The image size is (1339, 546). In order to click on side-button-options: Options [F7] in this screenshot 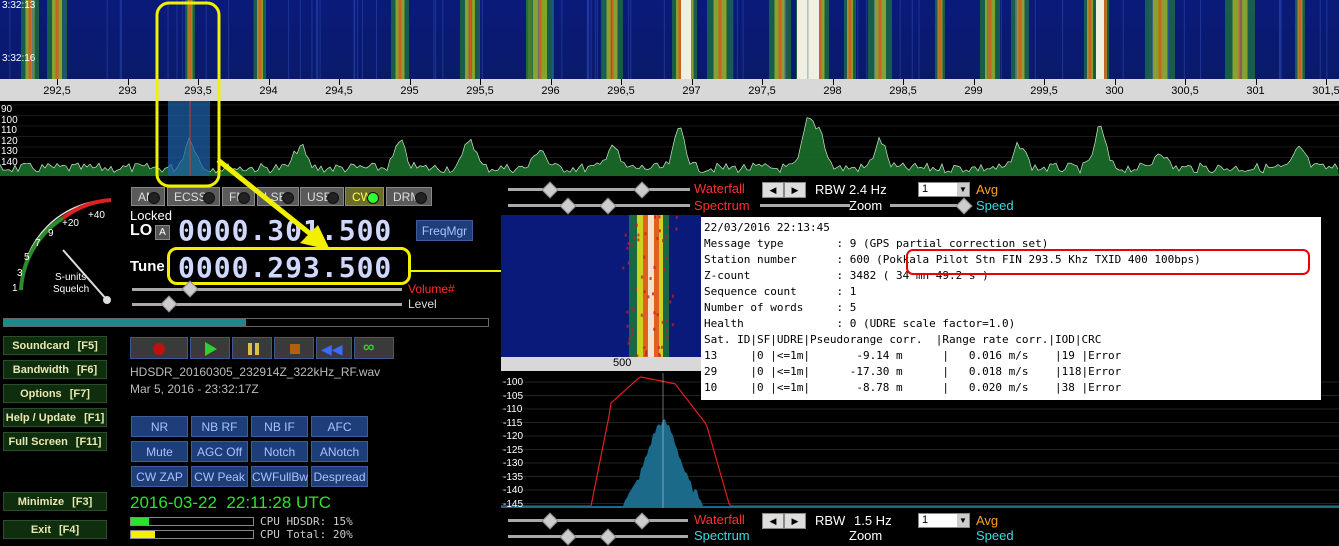, I will do `click(55, 393)`.